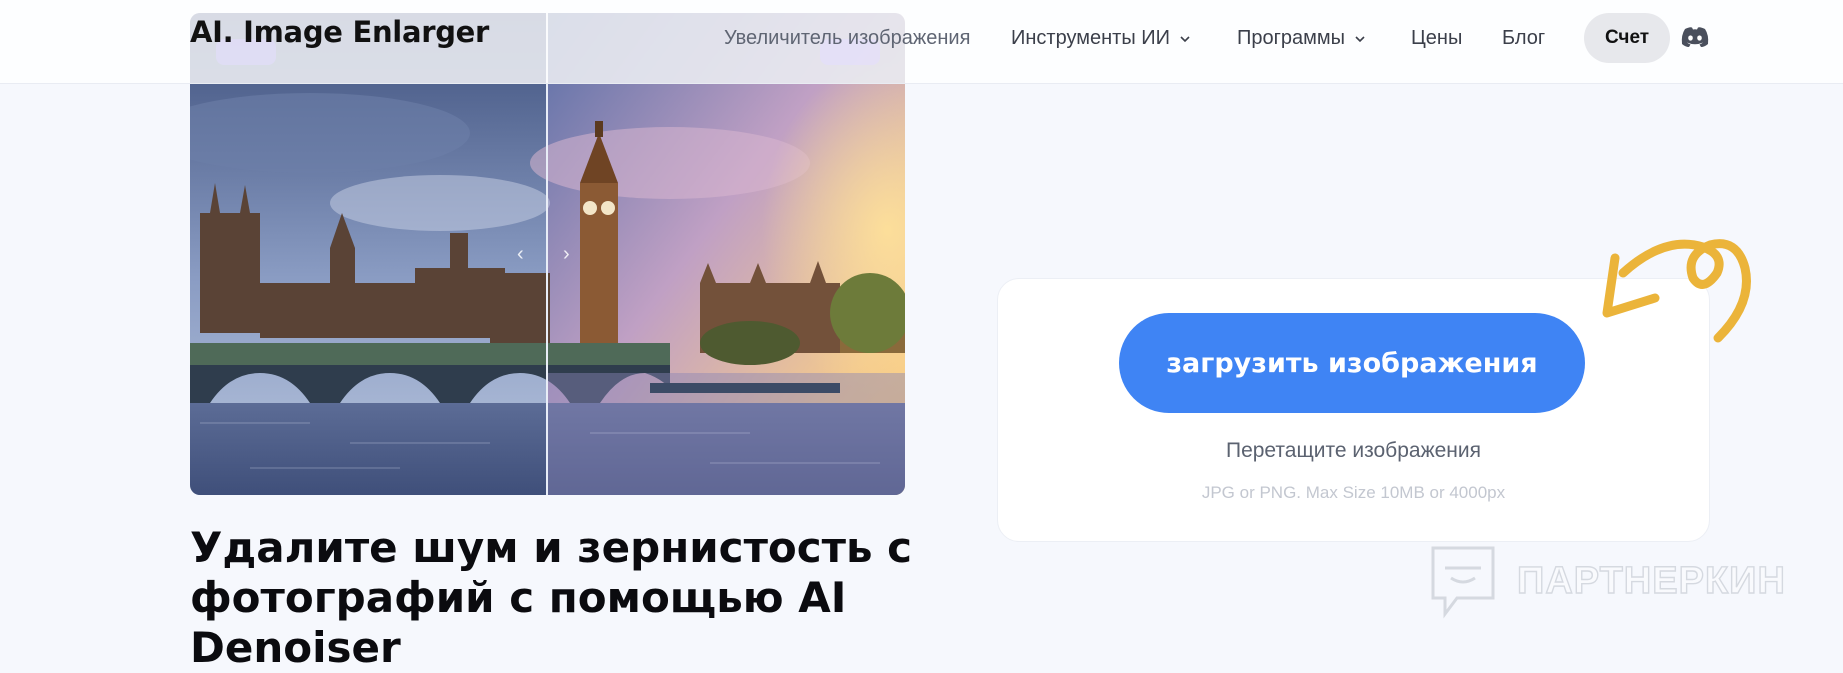  Describe the element at coordinates (1352, 363) in the screenshot. I see `upload-images-button: загрузить изображения` at that location.